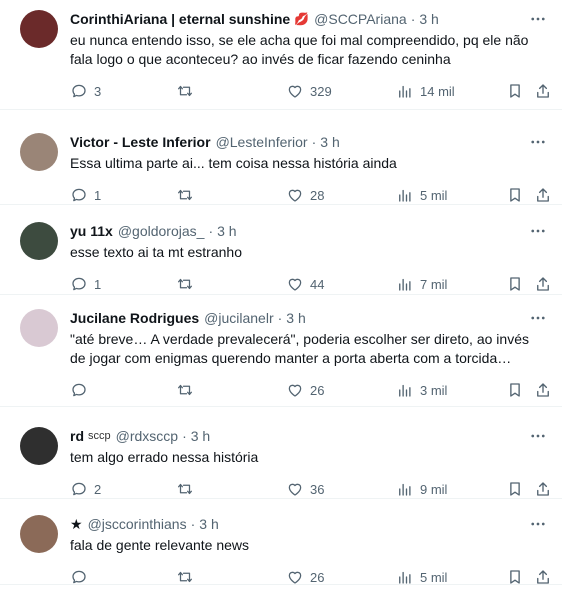 This screenshot has height=608, width=562. What do you see at coordinates (309, 318) in the screenshot?
I see `tweet-header: Jucilane Rodrigues @jucilanelr · 3 h` at bounding box center [309, 318].